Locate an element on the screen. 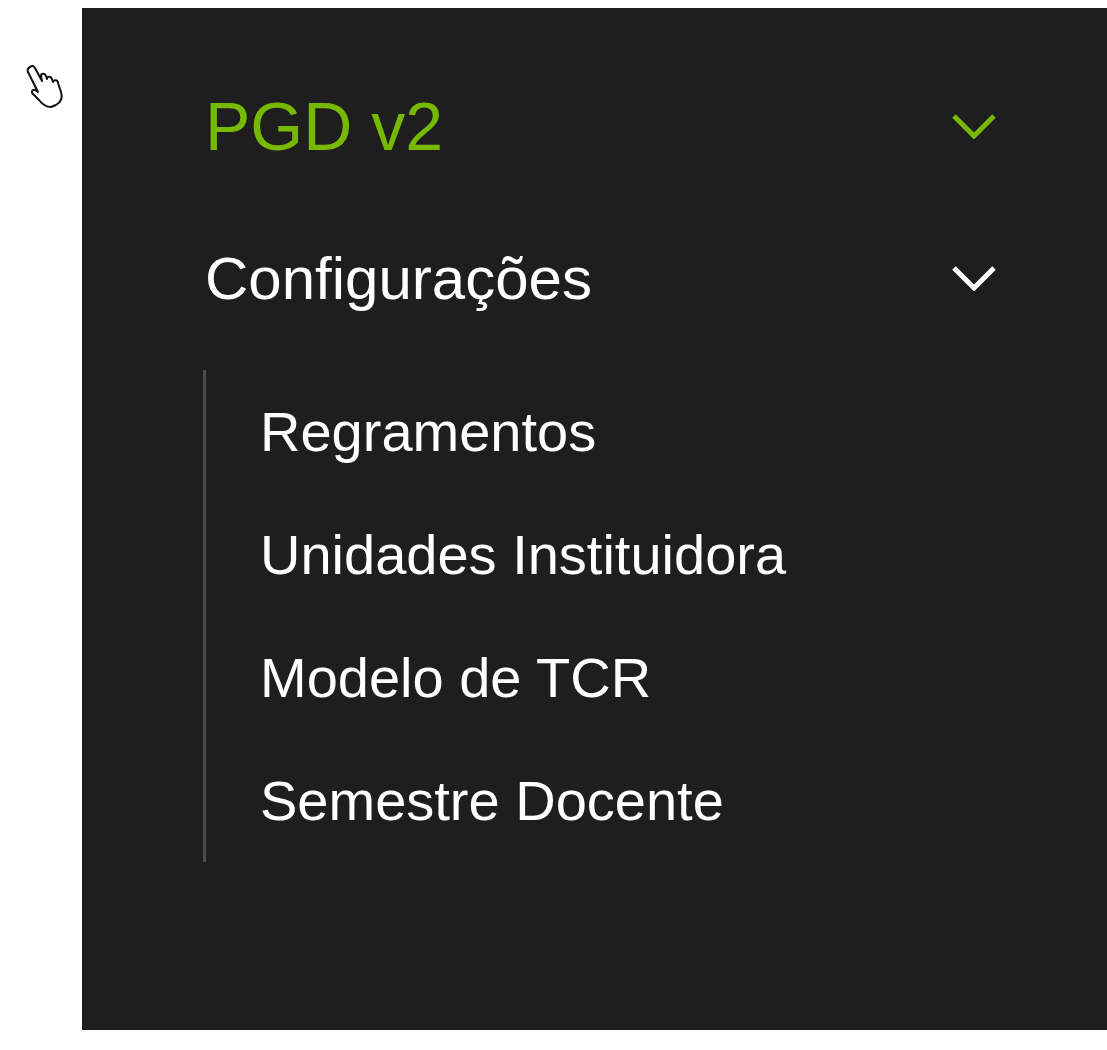  menu-item: Modelo de TCR is located at coordinates (456, 677).